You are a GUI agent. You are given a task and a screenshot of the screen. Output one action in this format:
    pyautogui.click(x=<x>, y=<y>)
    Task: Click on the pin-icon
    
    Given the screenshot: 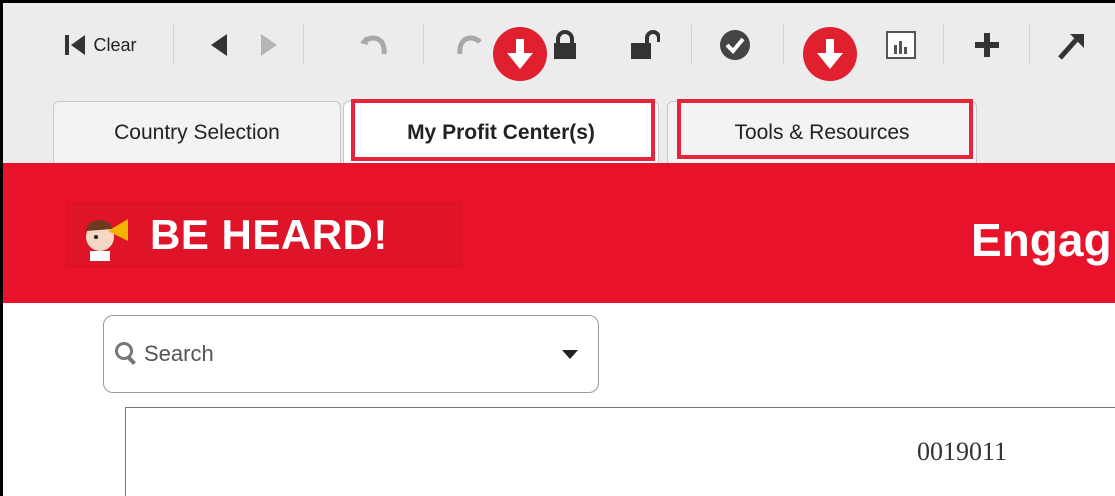 What is the action you would take?
    pyautogui.click(x=1071, y=47)
    